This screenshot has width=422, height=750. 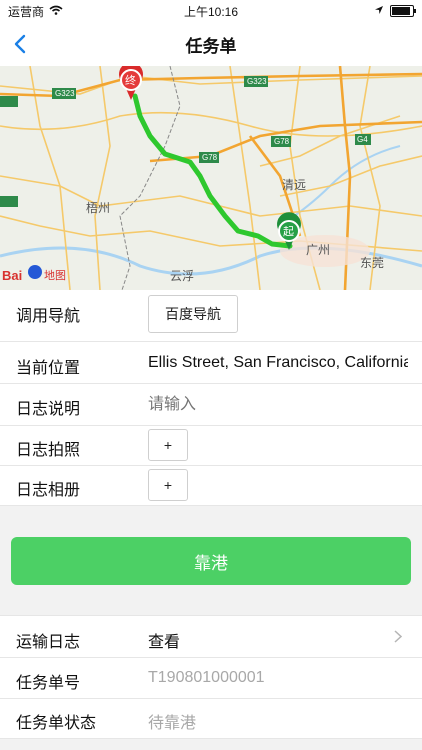 I want to click on city-label: 清远, so click(x=294, y=185).